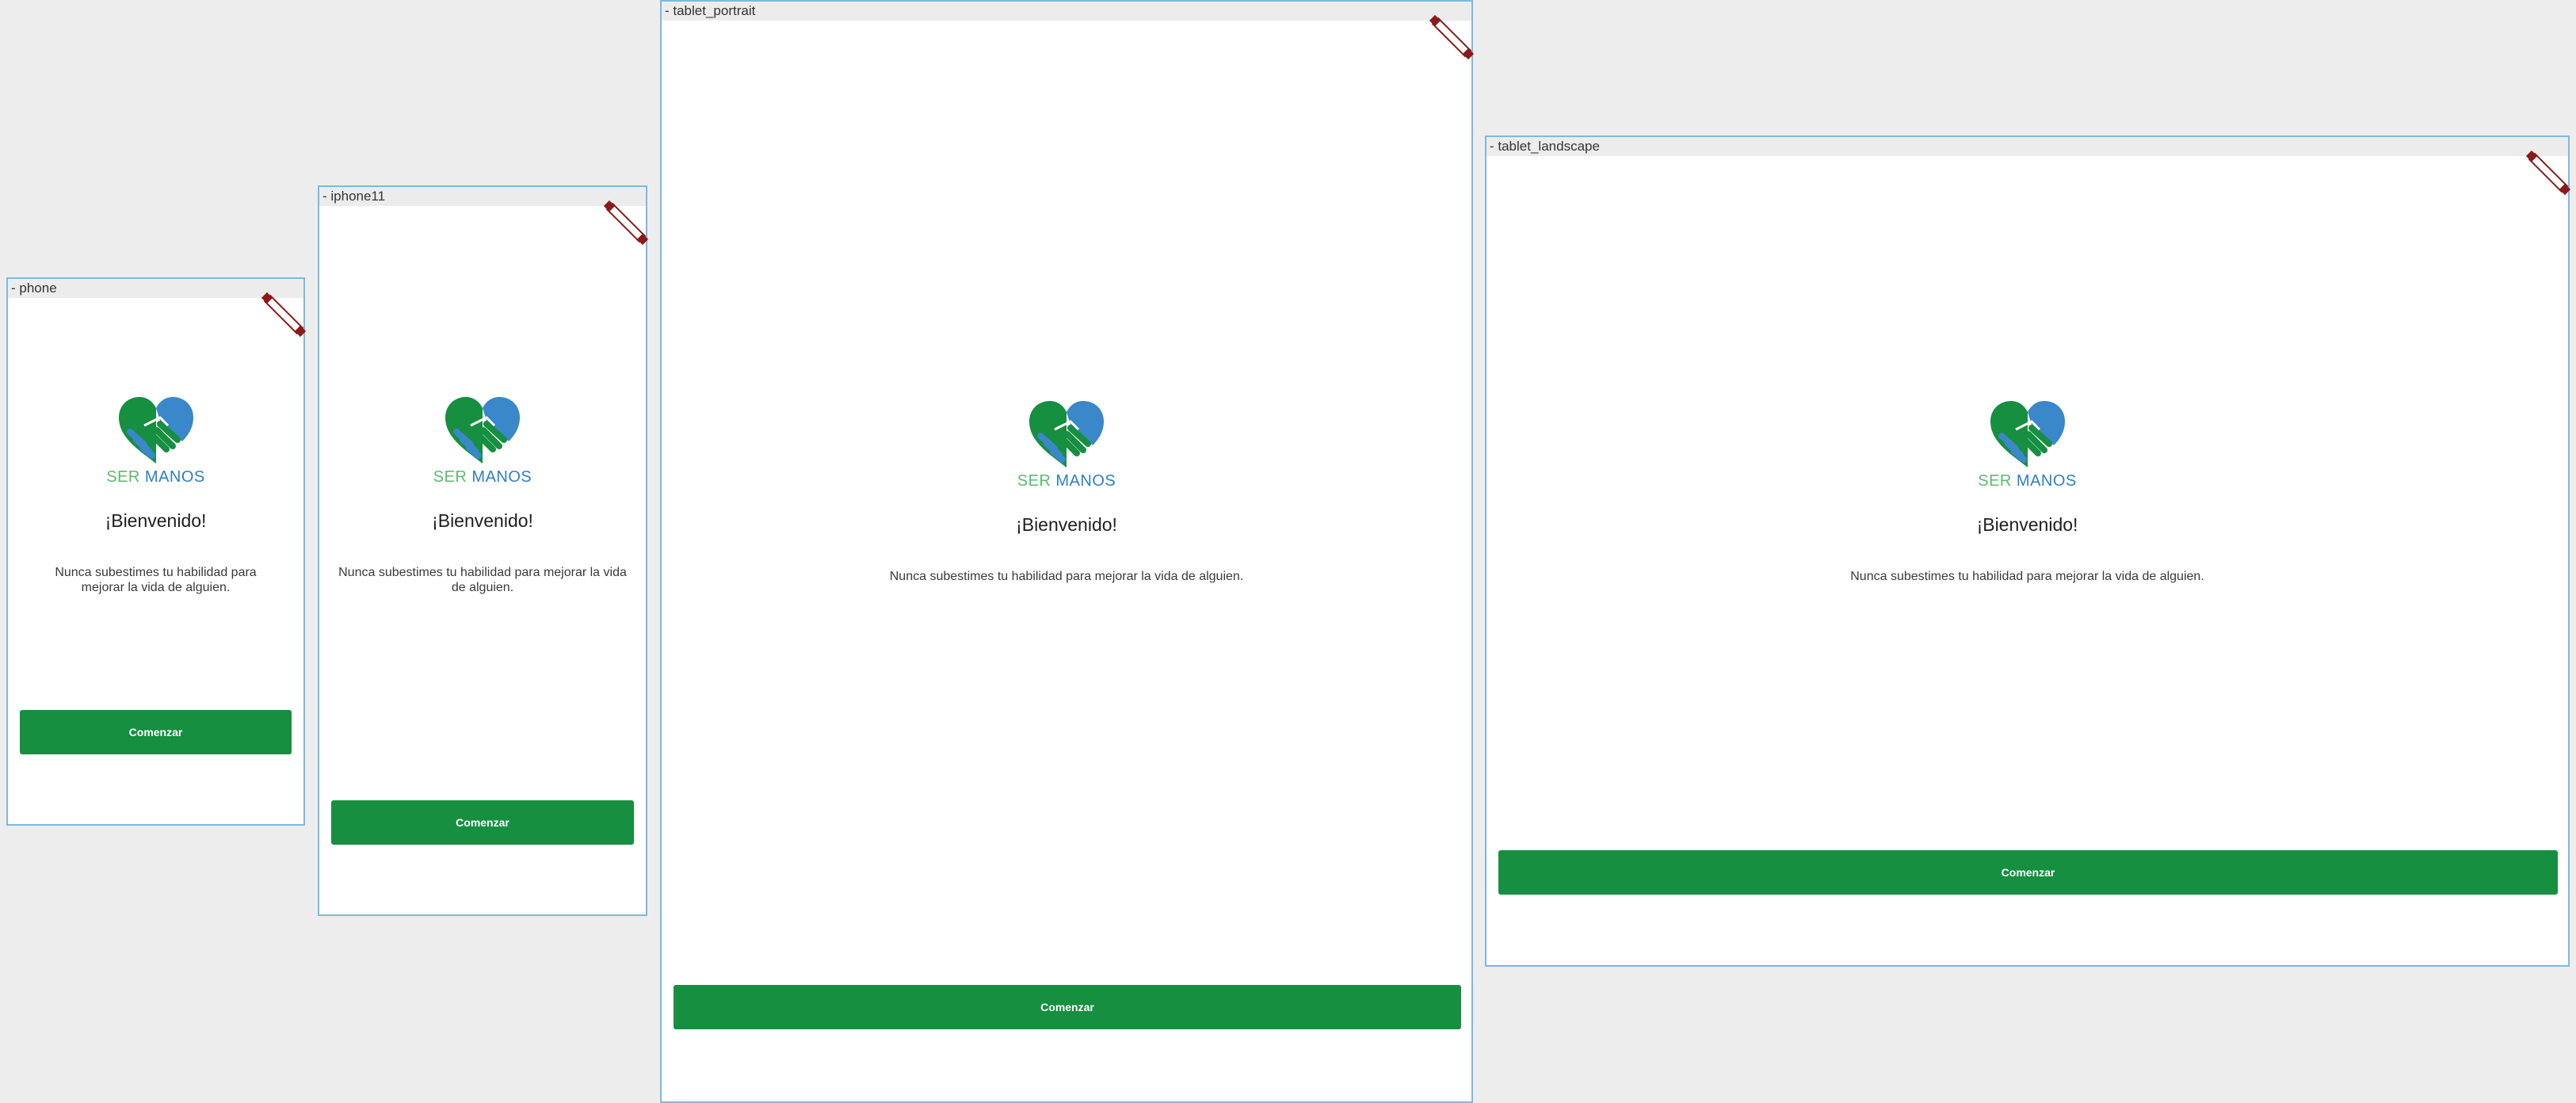  I want to click on device-label: - tablet_landscape, so click(2027, 146).